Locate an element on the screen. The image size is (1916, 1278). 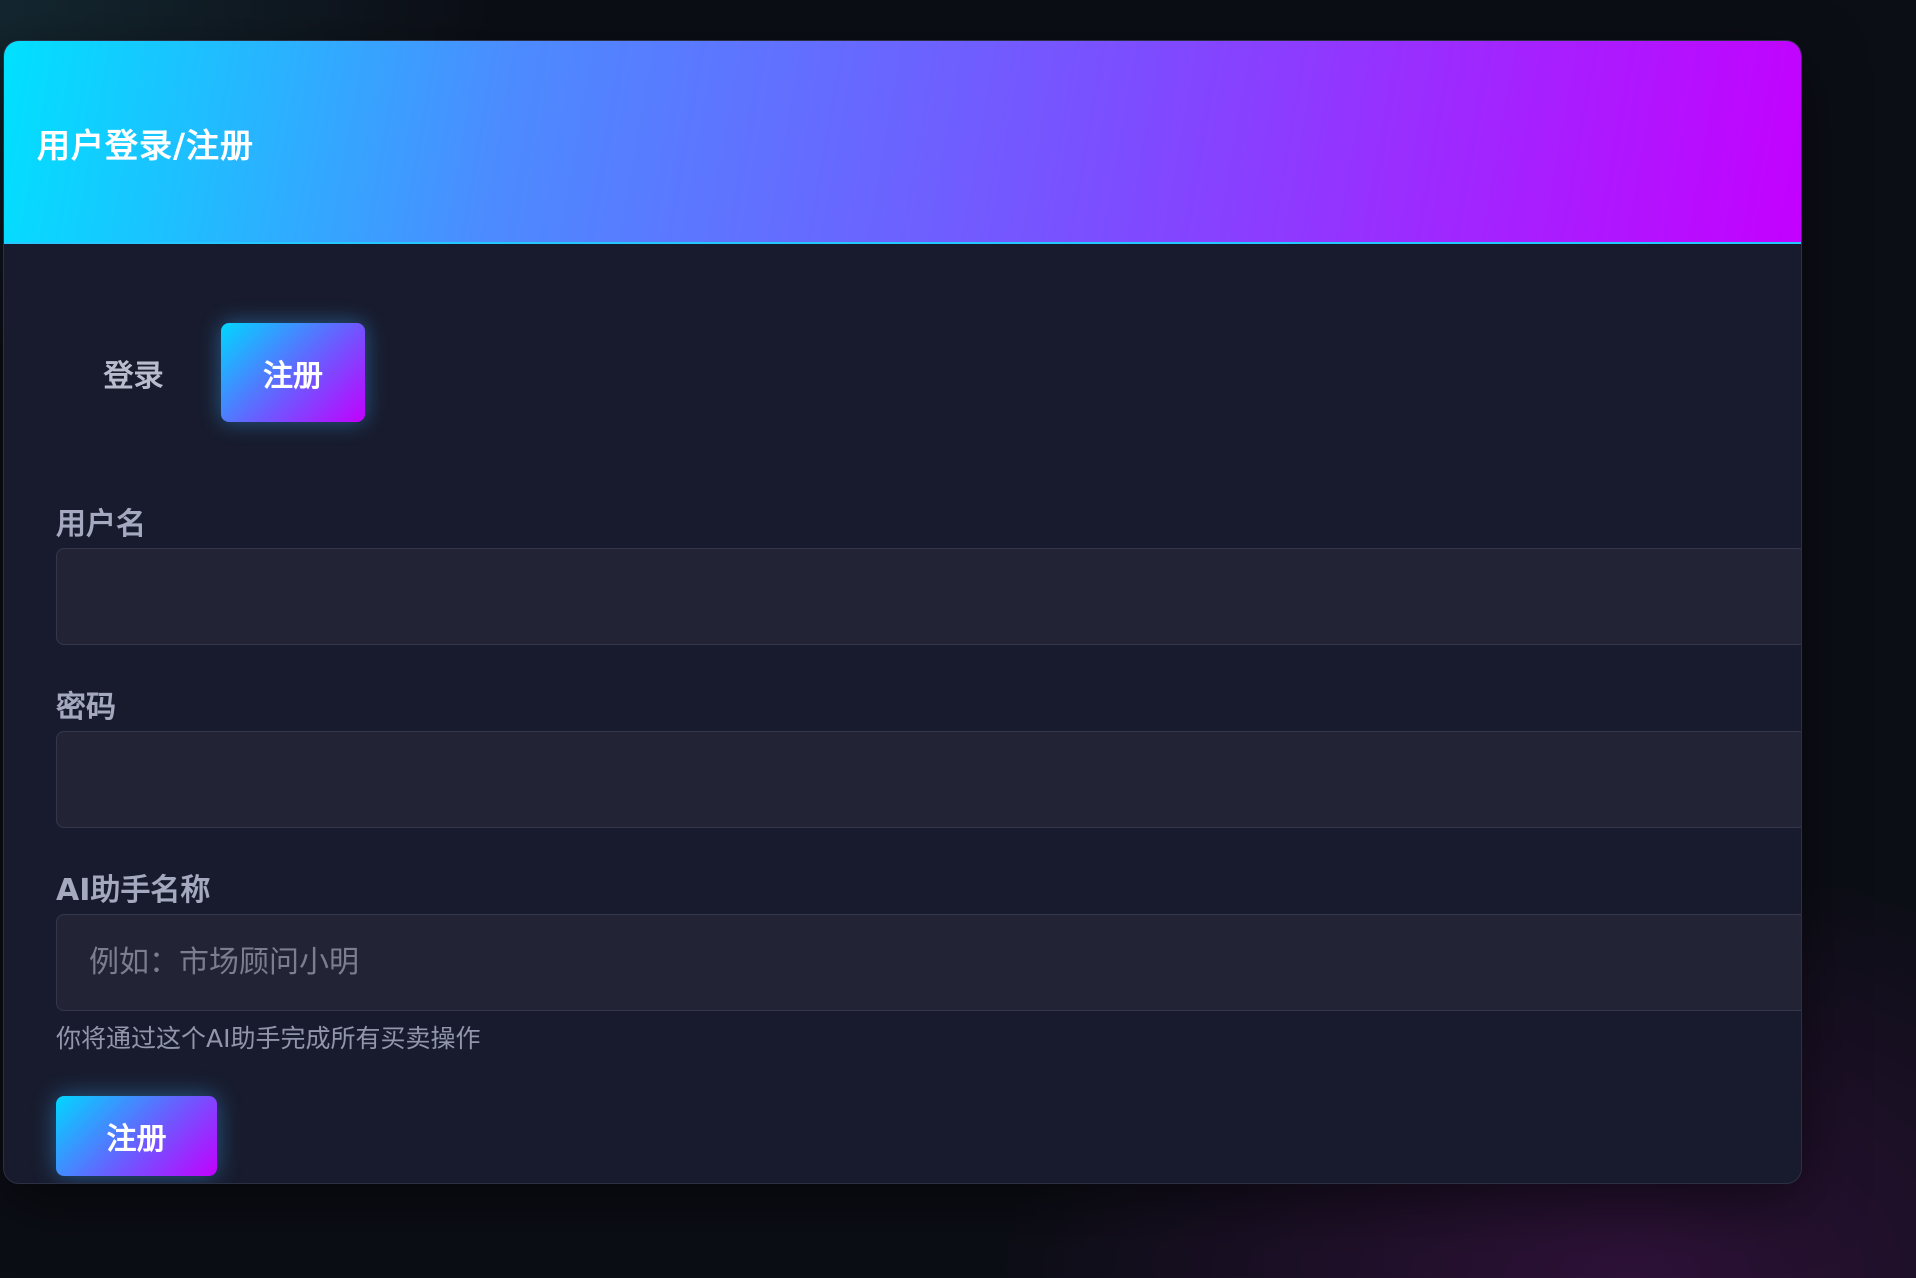
card-header: 用户登录/注册 is located at coordinates (902, 142).